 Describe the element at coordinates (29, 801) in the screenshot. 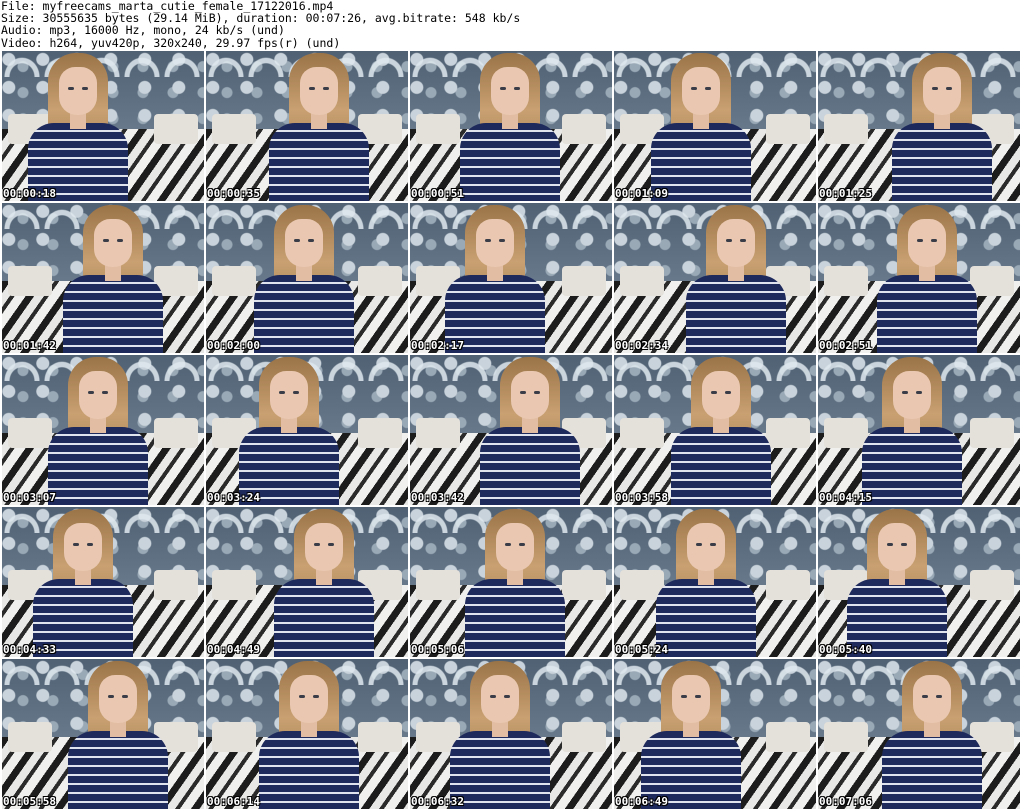

I see `frame-timestamp: 00:05:58` at that location.